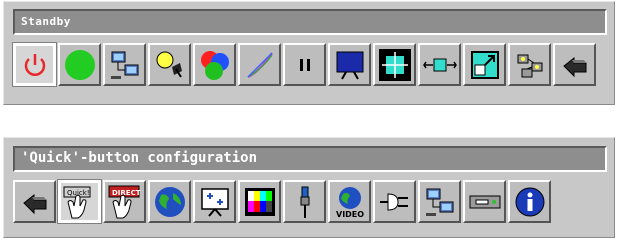 The width and height of the screenshot is (619, 240). I want to click on horizontal-arrows-icon, so click(439, 65).